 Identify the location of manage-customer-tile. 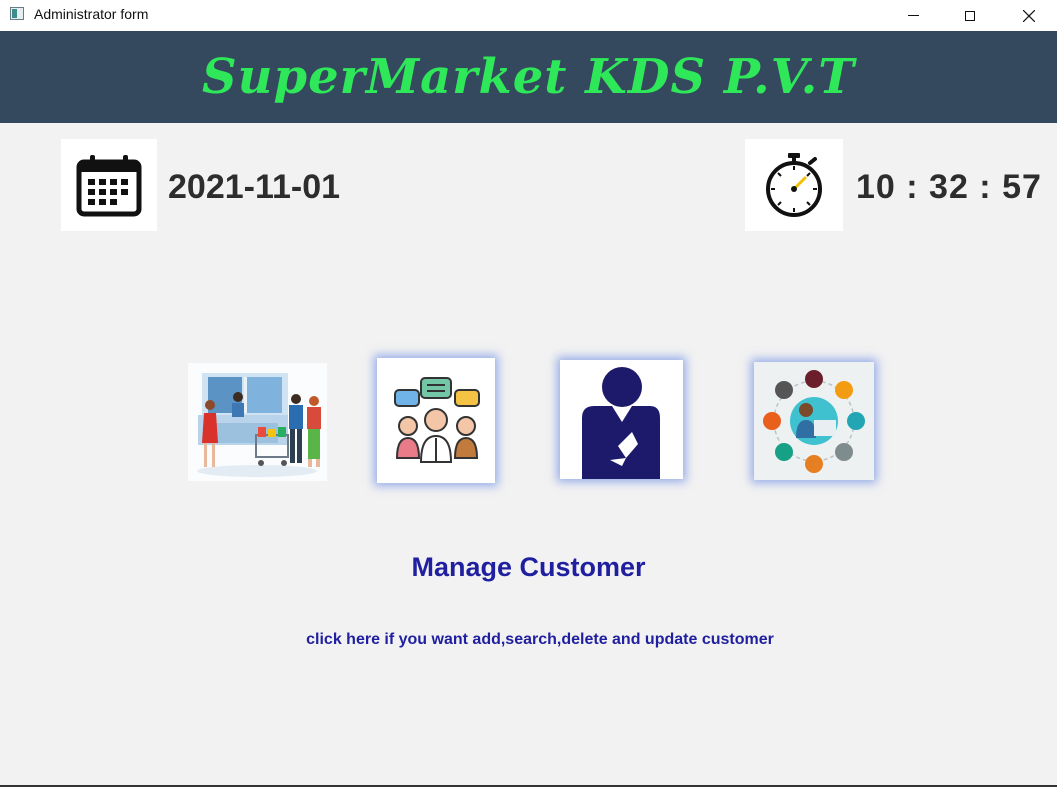
(436, 420).